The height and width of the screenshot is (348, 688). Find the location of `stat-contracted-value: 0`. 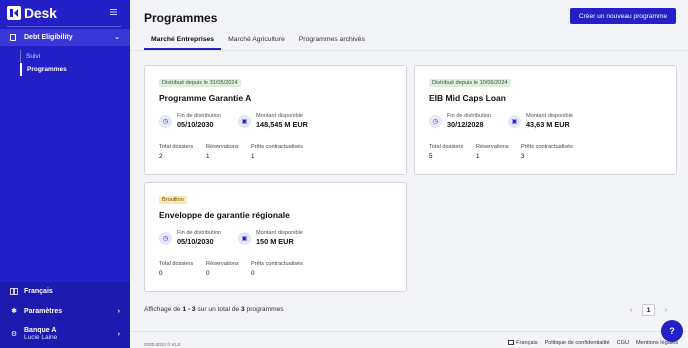

stat-contracted-value: 0 is located at coordinates (253, 273).